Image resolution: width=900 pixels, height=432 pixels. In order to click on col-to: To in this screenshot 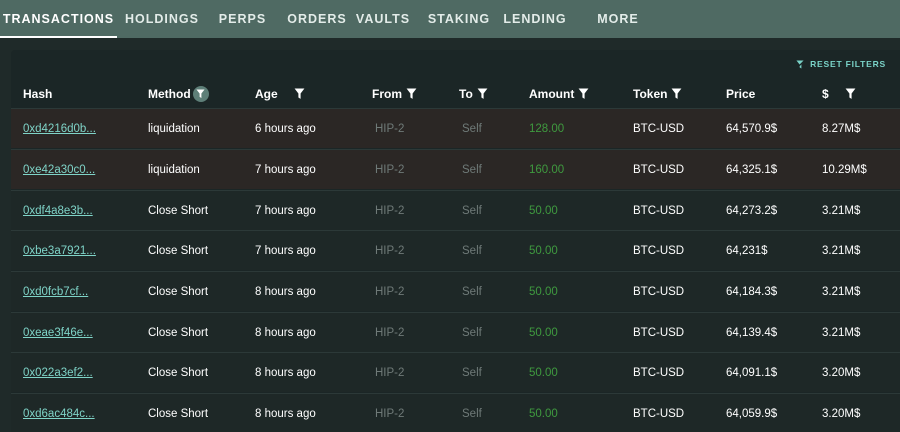, I will do `click(473, 94)`.